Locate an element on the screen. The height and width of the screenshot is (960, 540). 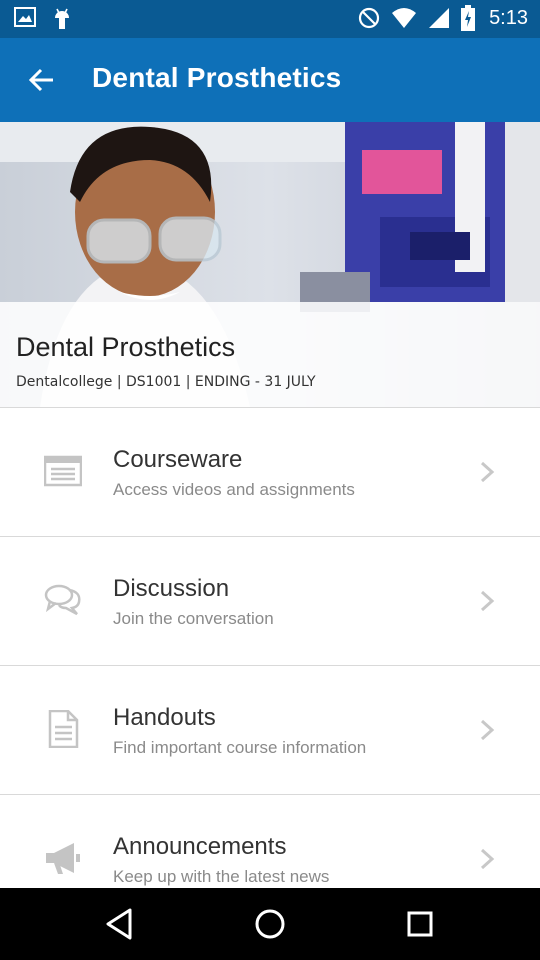
battery-charging-icon is located at coordinates (468, 18).